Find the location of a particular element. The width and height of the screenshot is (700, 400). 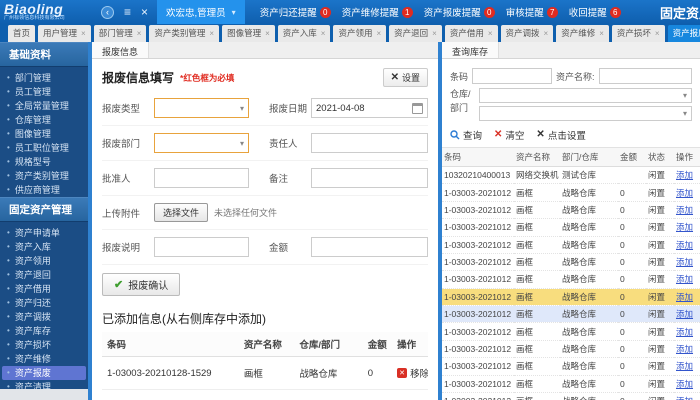

tab-用户管理: 用户管理 × is located at coordinates (64, 33).